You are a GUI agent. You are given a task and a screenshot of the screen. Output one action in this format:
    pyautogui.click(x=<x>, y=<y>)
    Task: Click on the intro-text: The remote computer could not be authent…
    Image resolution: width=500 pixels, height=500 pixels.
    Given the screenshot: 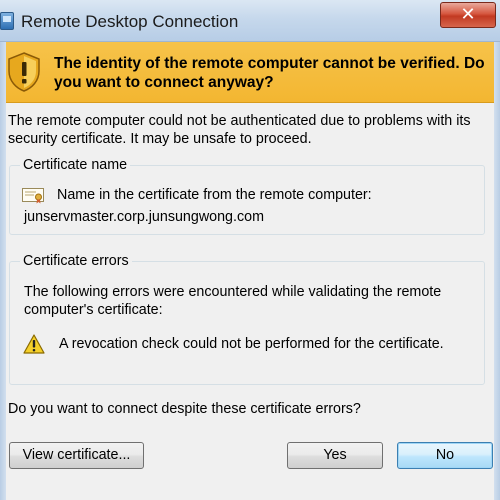 What is the action you would take?
    pyautogui.click(x=239, y=130)
    